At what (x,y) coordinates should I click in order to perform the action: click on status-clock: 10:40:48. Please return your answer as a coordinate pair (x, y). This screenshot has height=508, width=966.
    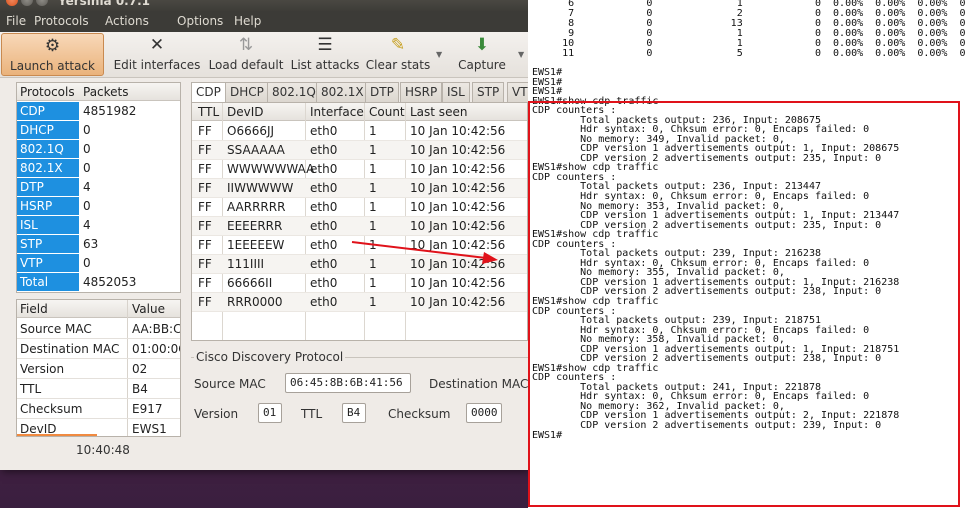
    Looking at the image, I should click on (103, 450).